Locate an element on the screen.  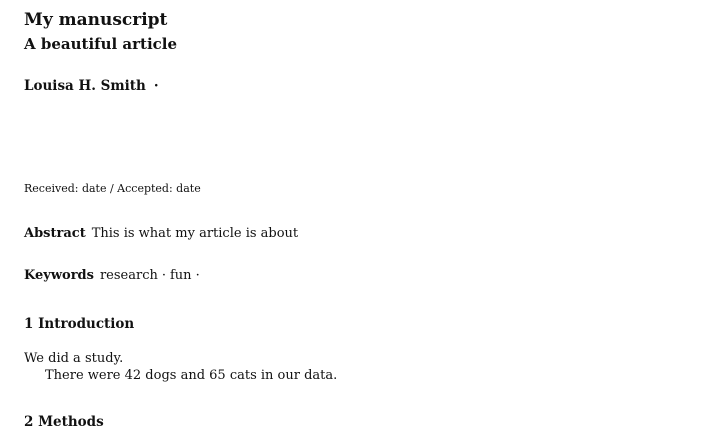
abstract: Abstract This is what my article is about is located at coordinates (161, 234).